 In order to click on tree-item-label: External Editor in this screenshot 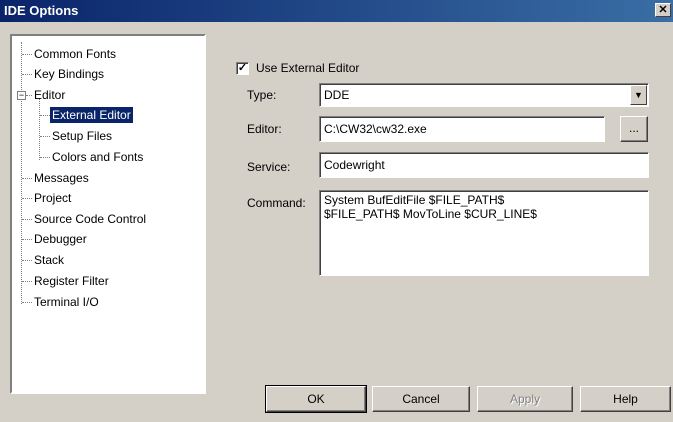, I will do `click(91, 115)`.